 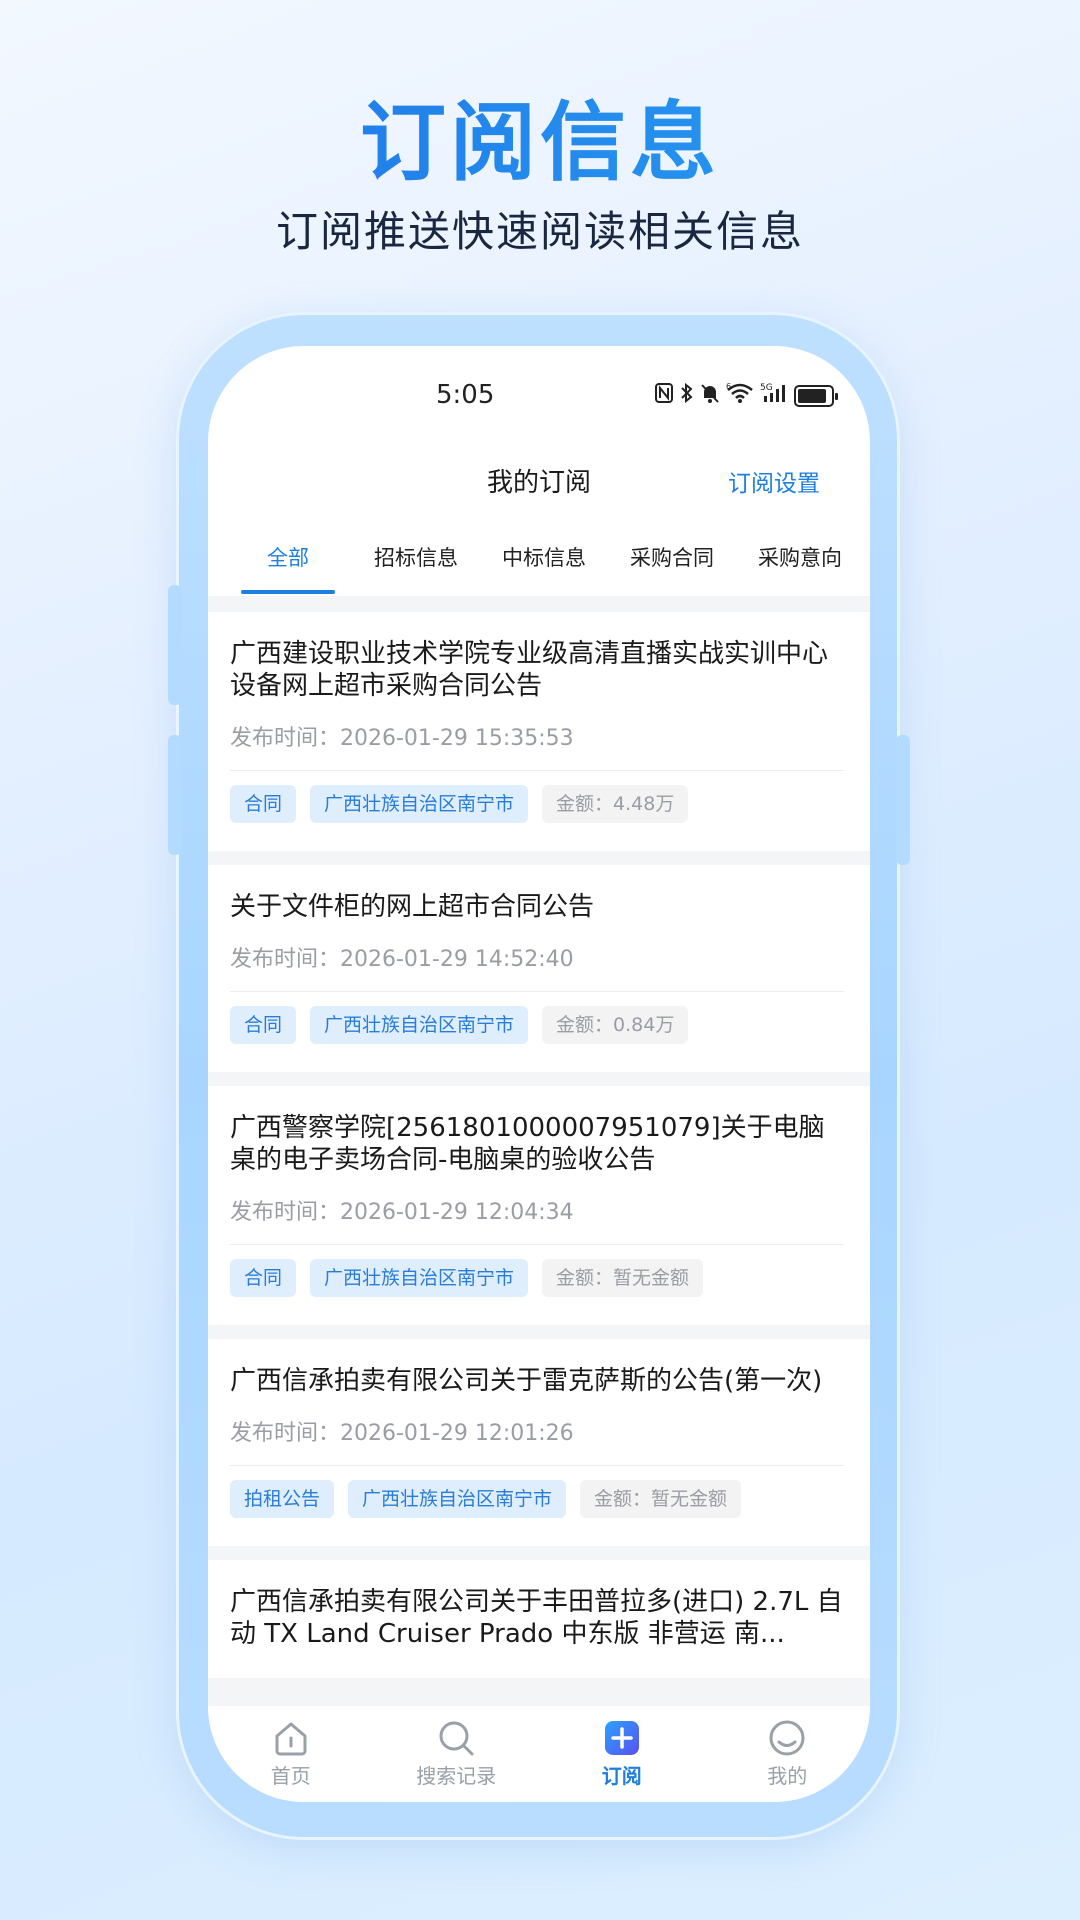 I want to click on tab-all: 全部, so click(x=288, y=566).